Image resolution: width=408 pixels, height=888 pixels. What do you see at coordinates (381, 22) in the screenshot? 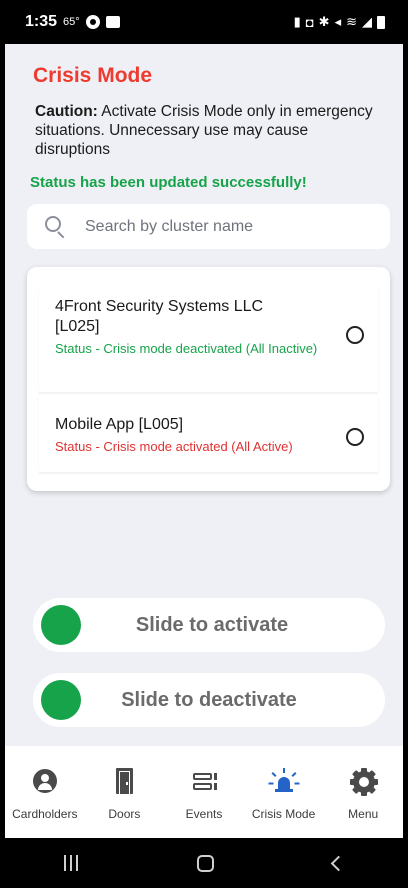
I see `battery-icon` at bounding box center [381, 22].